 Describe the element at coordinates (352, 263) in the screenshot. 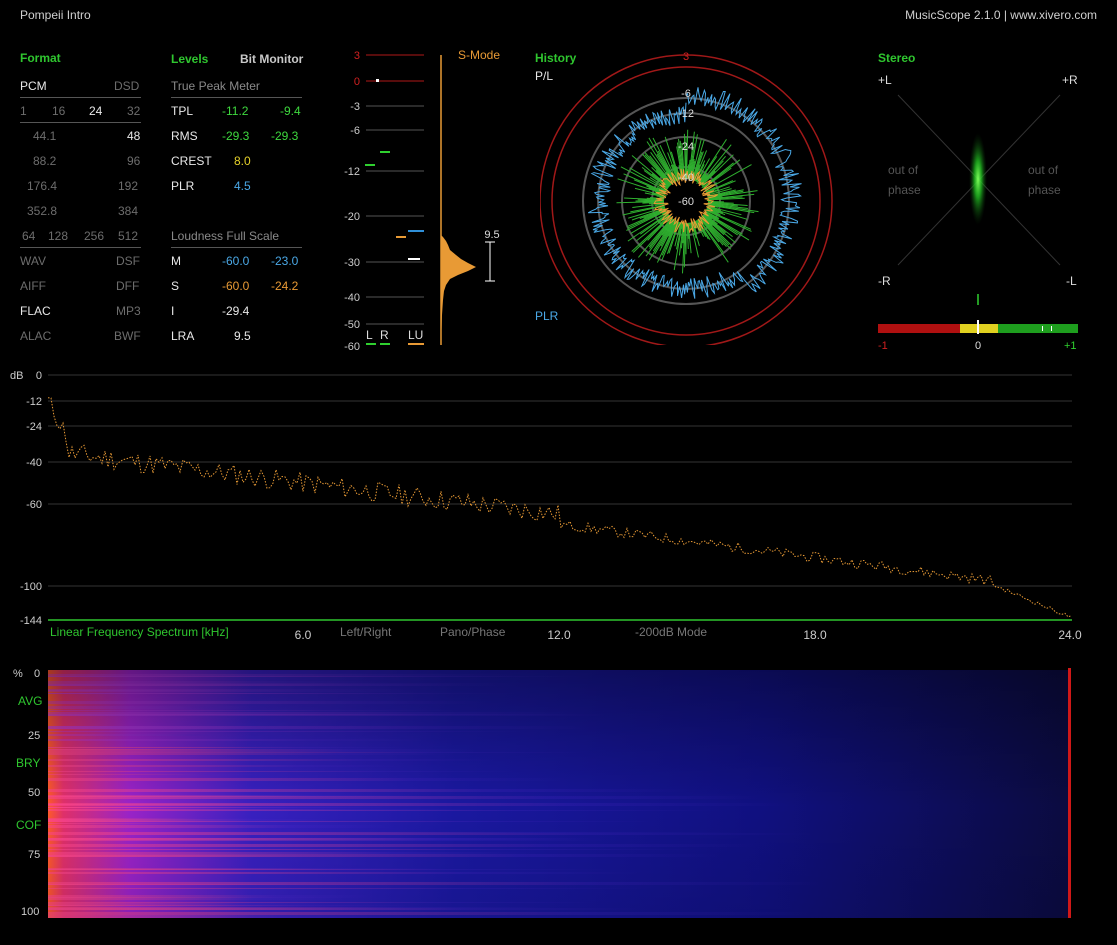

I see `scale-label: -30` at that location.